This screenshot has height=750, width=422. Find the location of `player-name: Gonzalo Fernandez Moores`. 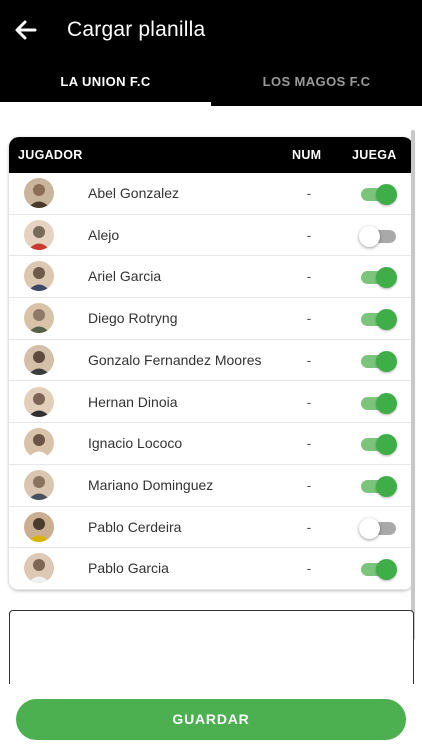

player-name: Gonzalo Fernandez Moores is located at coordinates (175, 359).